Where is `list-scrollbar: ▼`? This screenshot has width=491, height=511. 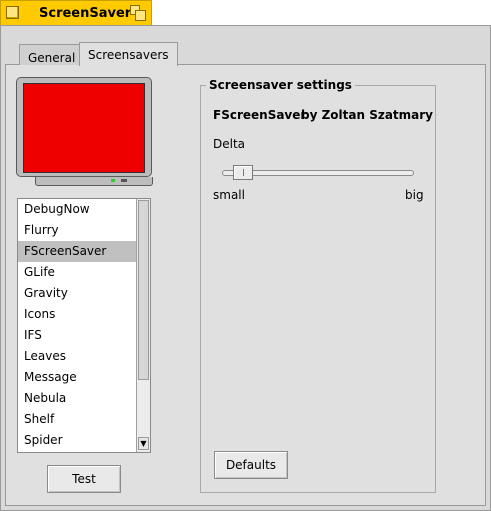 list-scrollbar: ▼ is located at coordinates (143, 325).